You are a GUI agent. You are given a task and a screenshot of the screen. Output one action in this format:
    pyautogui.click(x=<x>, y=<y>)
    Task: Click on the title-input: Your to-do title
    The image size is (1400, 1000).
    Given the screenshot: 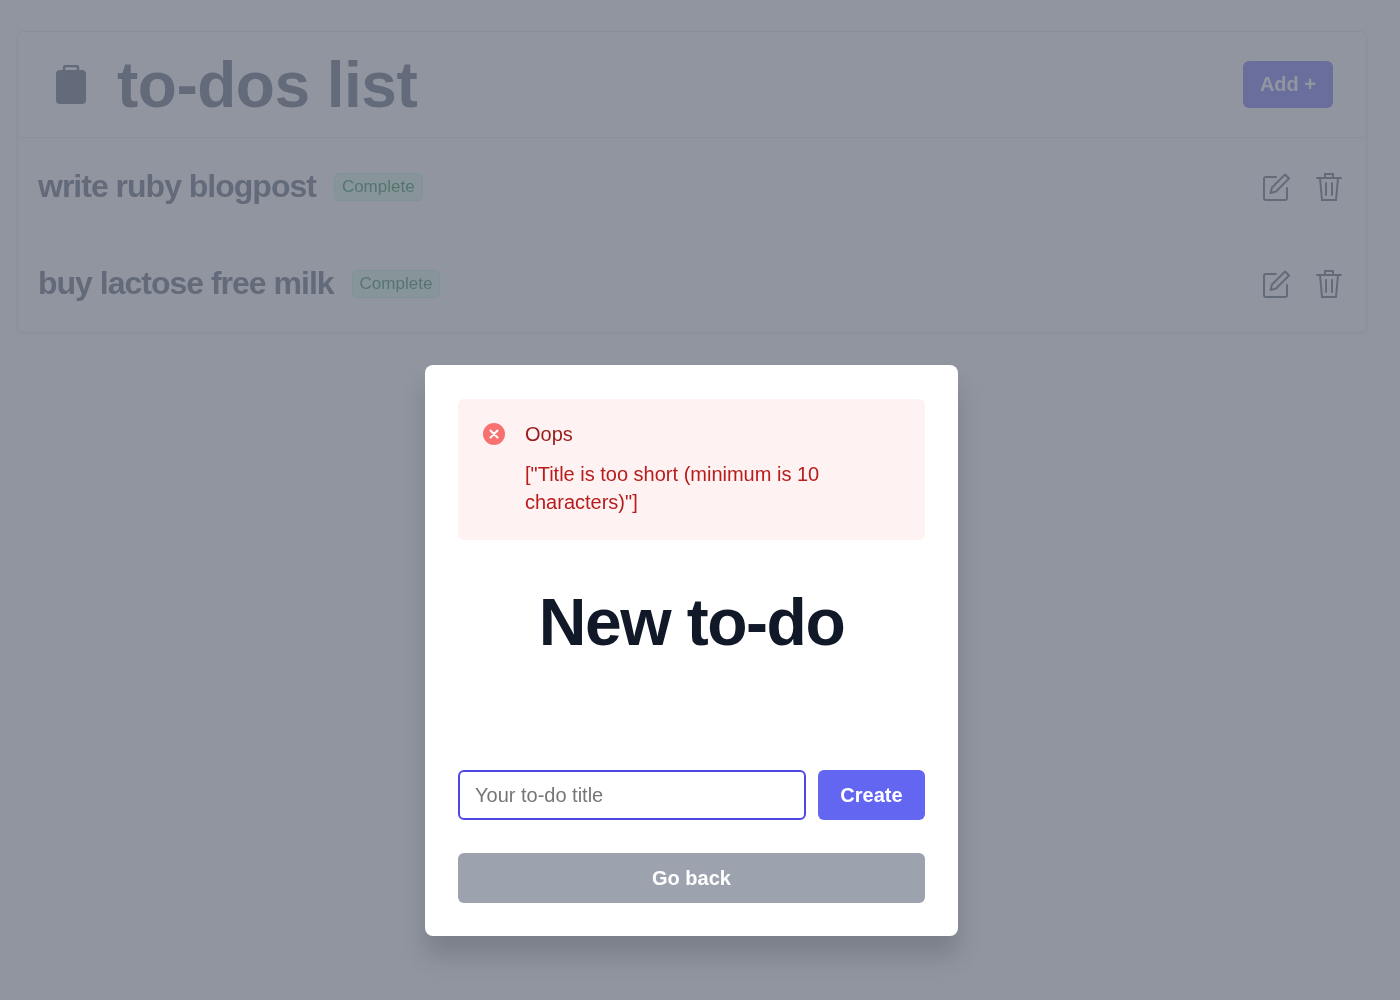 What is the action you would take?
    pyautogui.click(x=632, y=795)
    